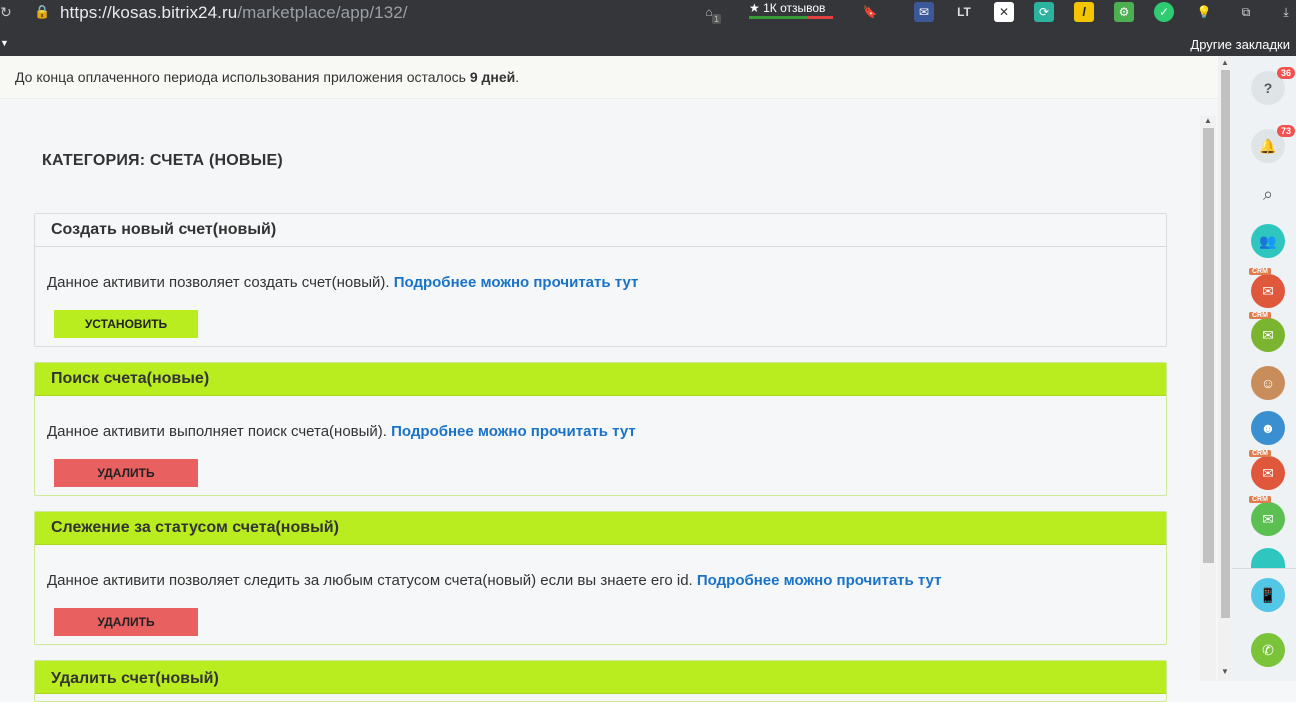 The height and width of the screenshot is (702, 1296). I want to click on puzzle-extension-icon: ⧉, so click(1246, 12).